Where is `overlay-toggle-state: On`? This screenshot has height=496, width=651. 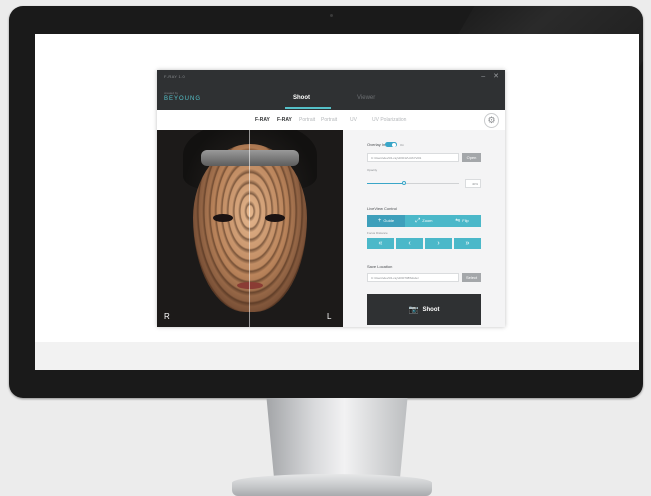 overlay-toggle-state: On is located at coordinates (402, 145).